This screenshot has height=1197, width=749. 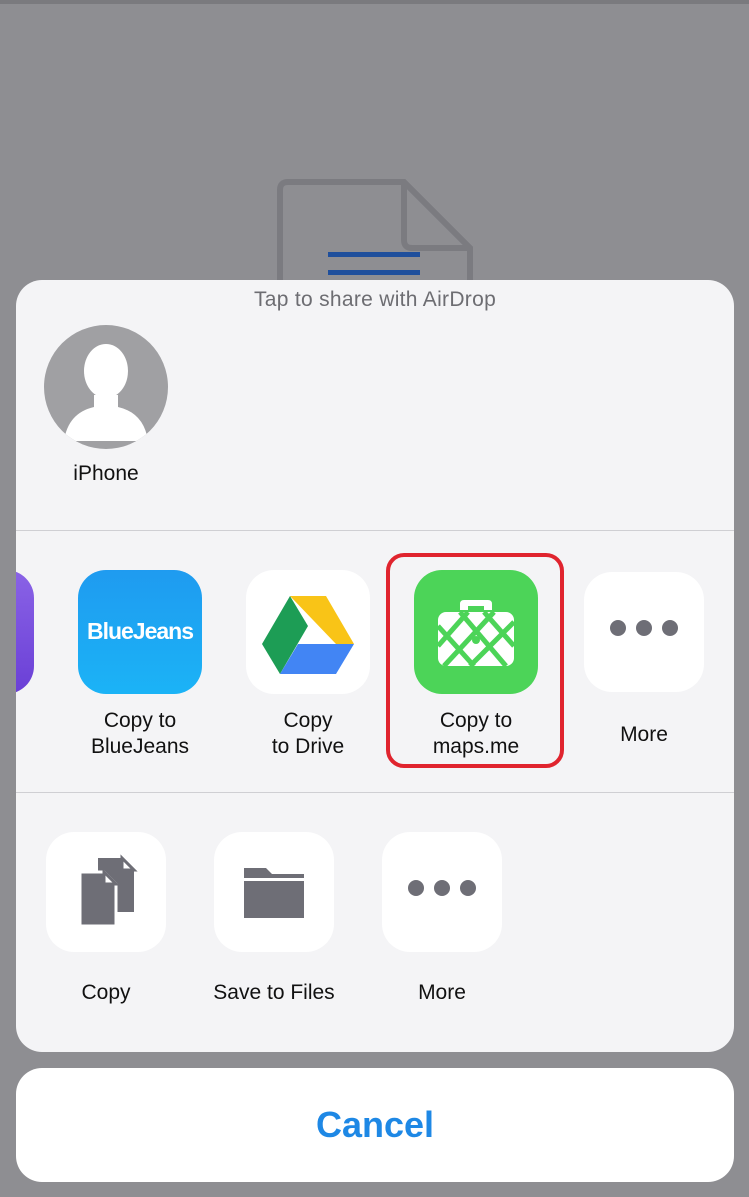 I want to click on app-label-line2: BlueJeans, so click(x=140, y=746).